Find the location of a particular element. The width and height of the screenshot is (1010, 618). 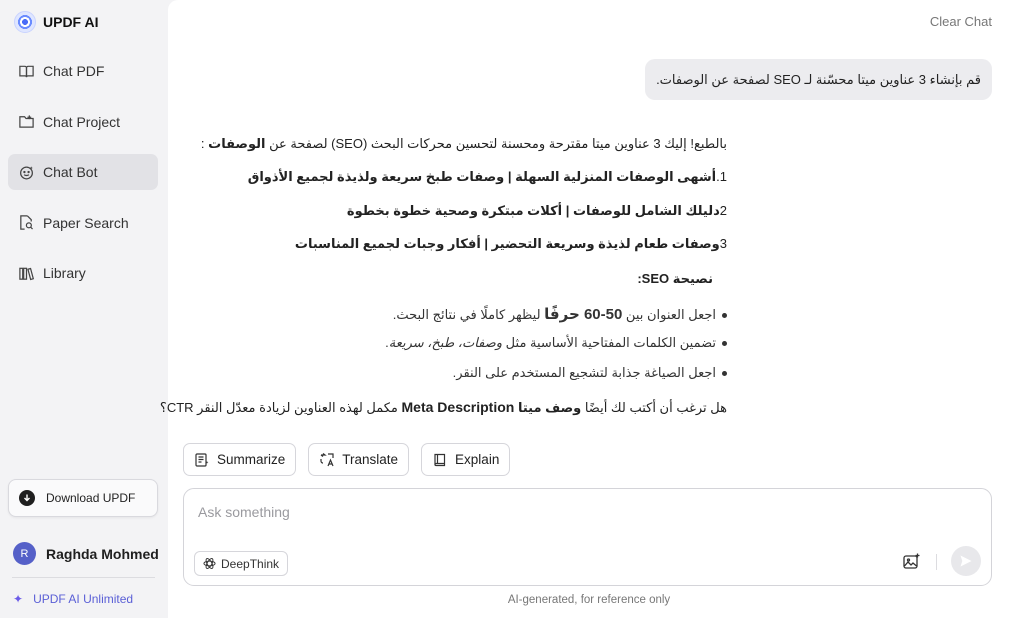

sparkle-icon: ✦ is located at coordinates (18, 599).